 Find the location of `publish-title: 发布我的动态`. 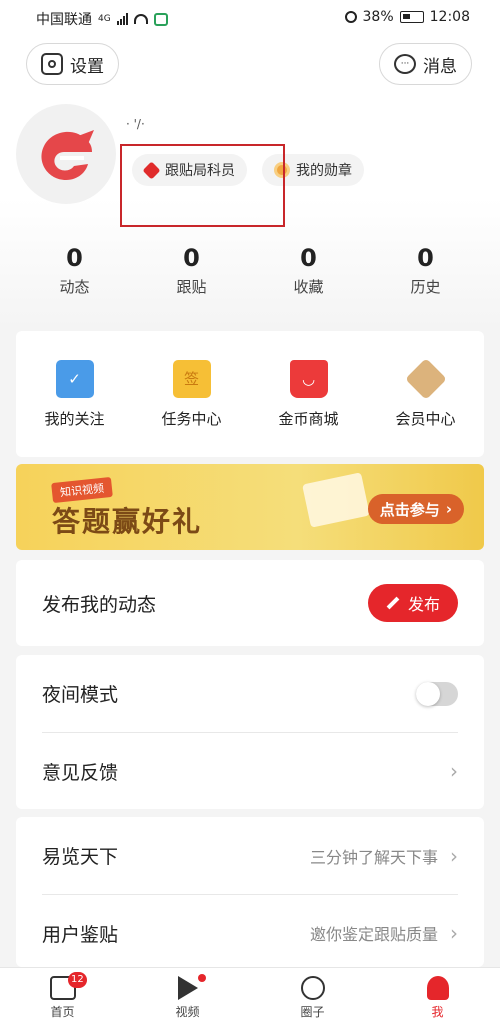

publish-title: 发布我的动态 is located at coordinates (99, 604).